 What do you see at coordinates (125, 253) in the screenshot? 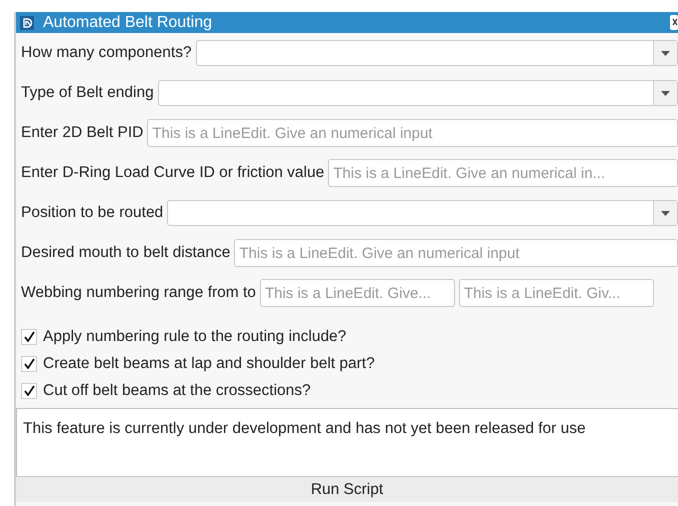
I see `field-label: Desired mouth to belt distance` at bounding box center [125, 253].